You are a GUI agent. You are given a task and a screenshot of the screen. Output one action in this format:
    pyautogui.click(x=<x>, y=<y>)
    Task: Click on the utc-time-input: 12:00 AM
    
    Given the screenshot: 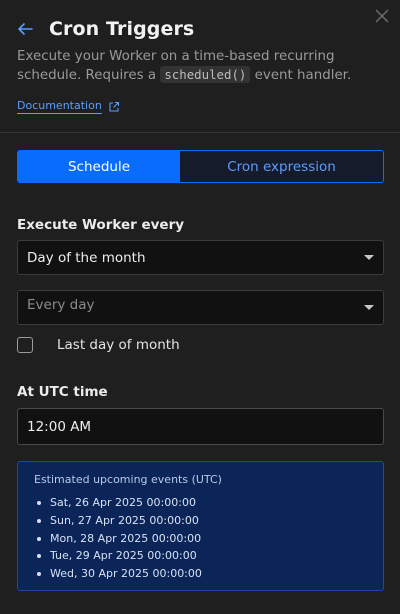 What is the action you would take?
    pyautogui.click(x=200, y=426)
    